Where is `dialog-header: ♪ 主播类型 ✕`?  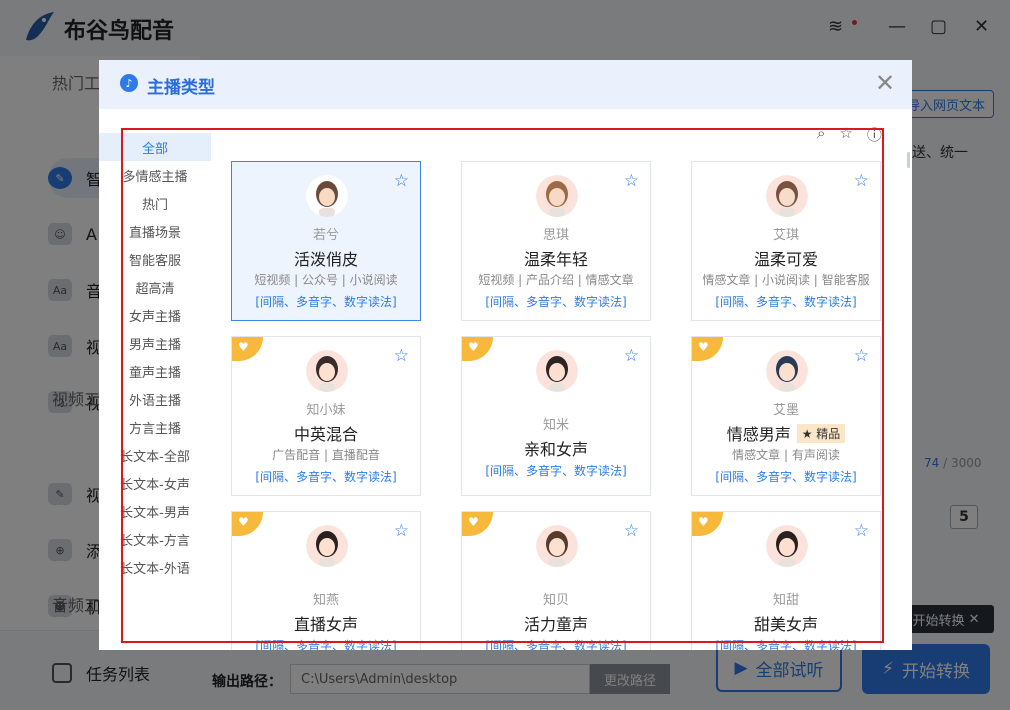 dialog-header: ♪ 主播类型 ✕ is located at coordinates (505, 84).